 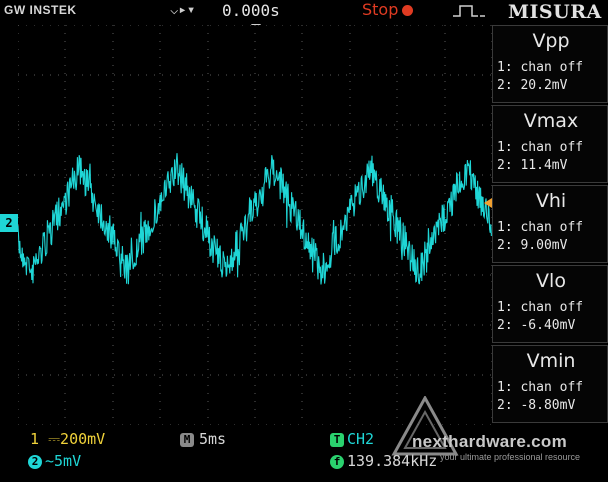 I want to click on run-stop-status: Stop, so click(x=388, y=9).